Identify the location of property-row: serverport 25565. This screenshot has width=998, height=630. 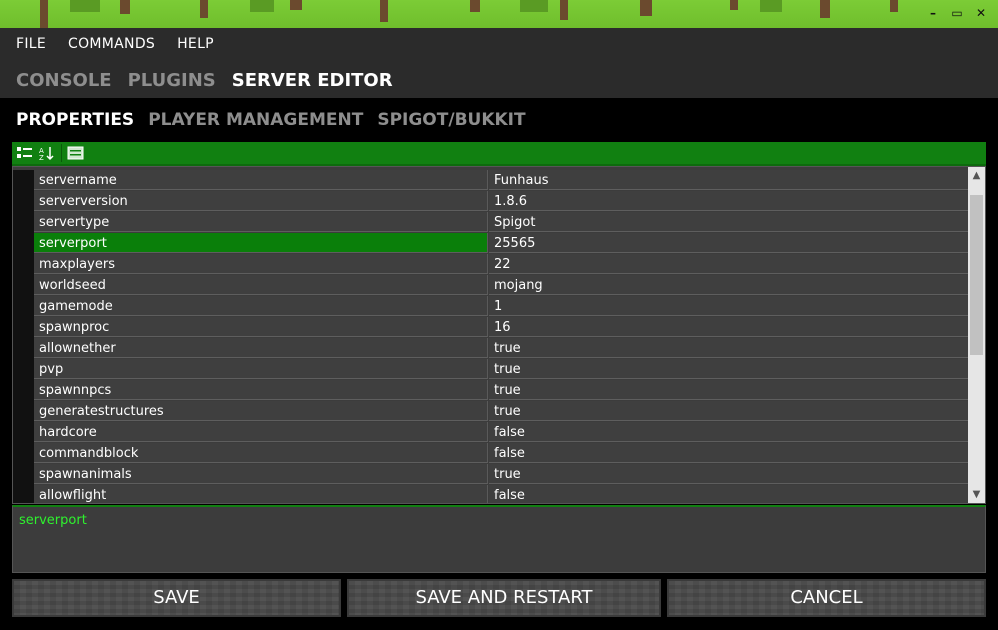
(491, 243).